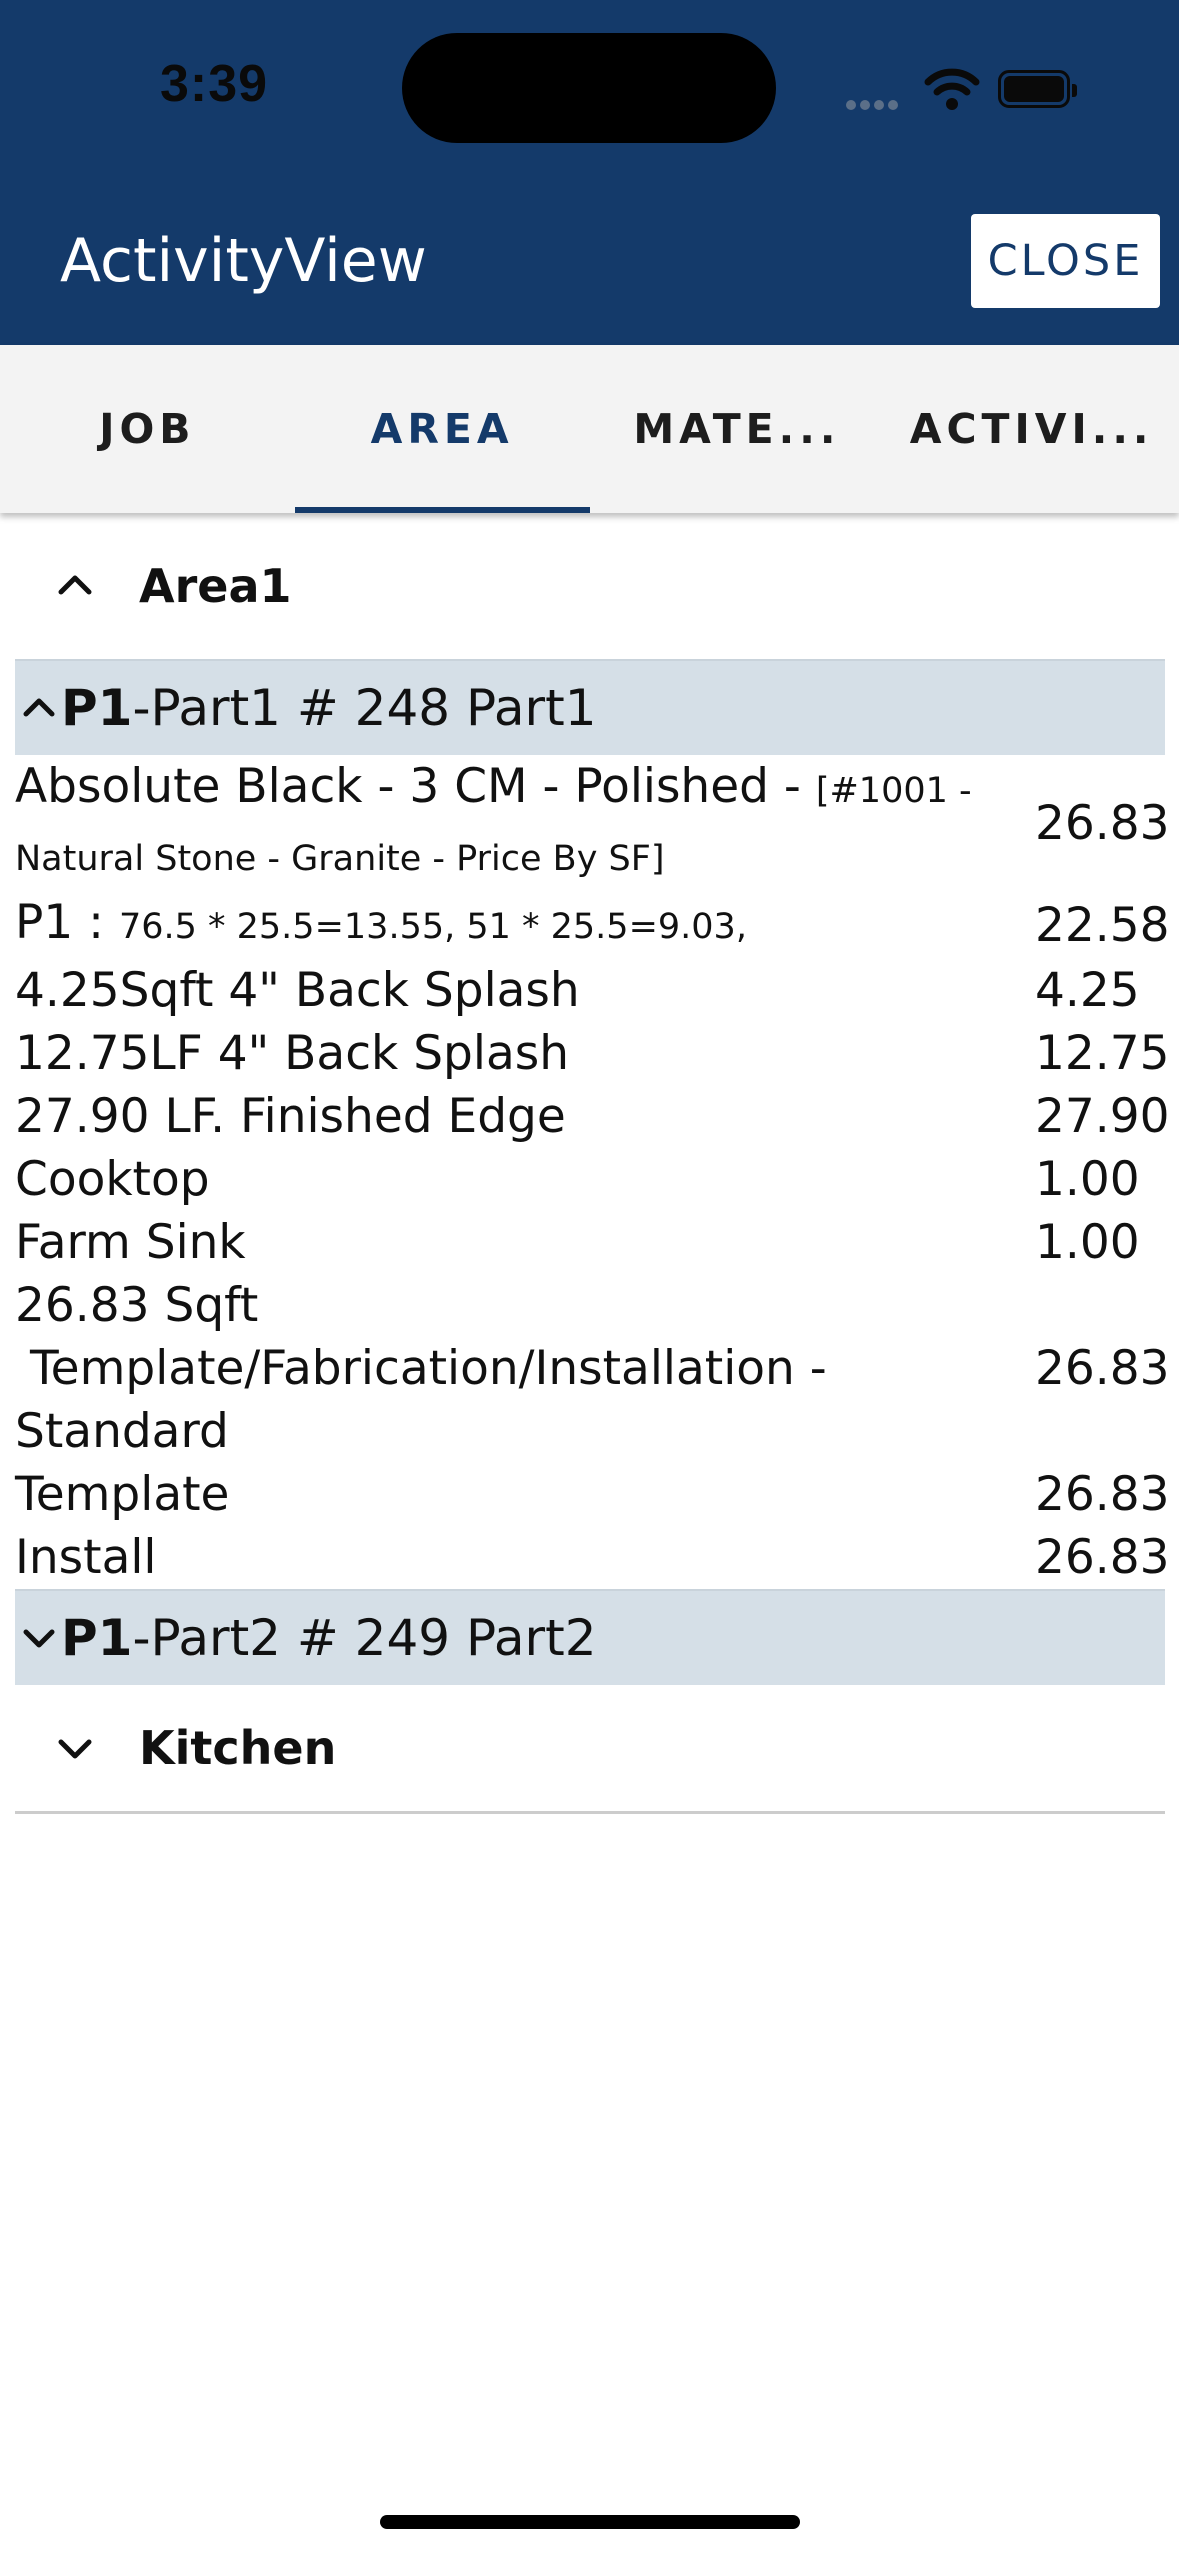  Describe the element at coordinates (1087, 990) in the screenshot. I see `item-value: 4.25` at that location.